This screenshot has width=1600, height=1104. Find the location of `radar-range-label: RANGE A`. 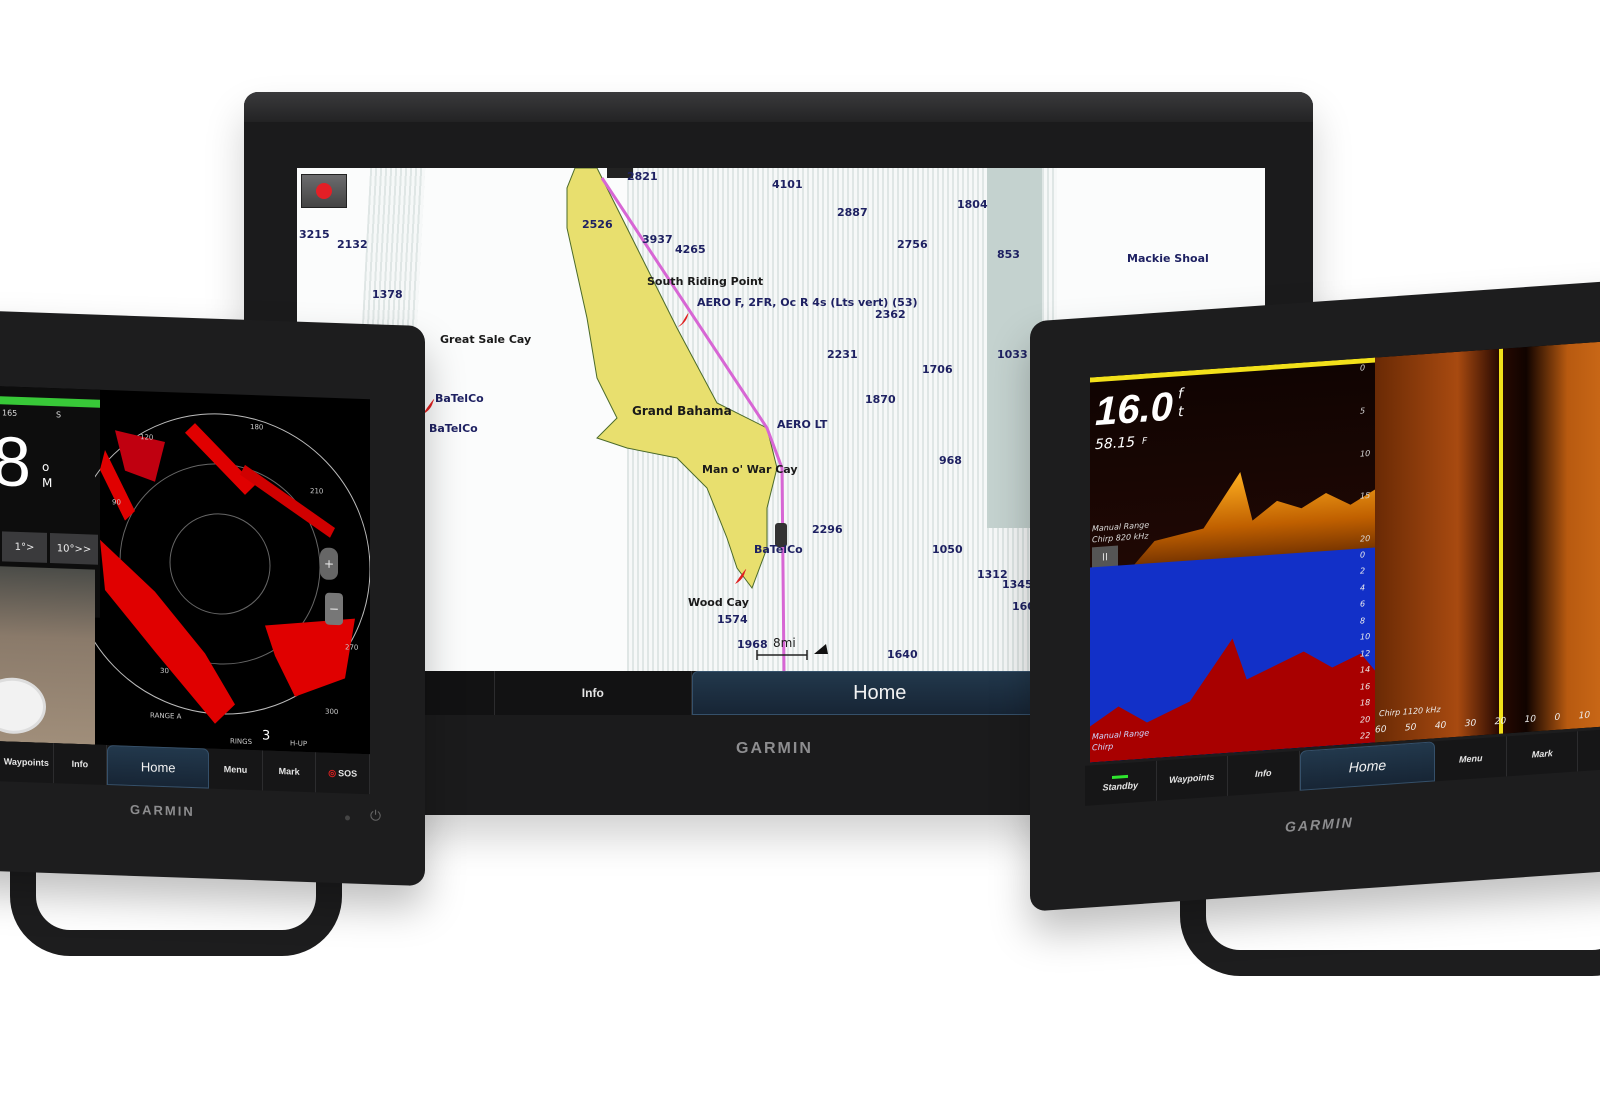

radar-range-label: RANGE A is located at coordinates (166, 716).